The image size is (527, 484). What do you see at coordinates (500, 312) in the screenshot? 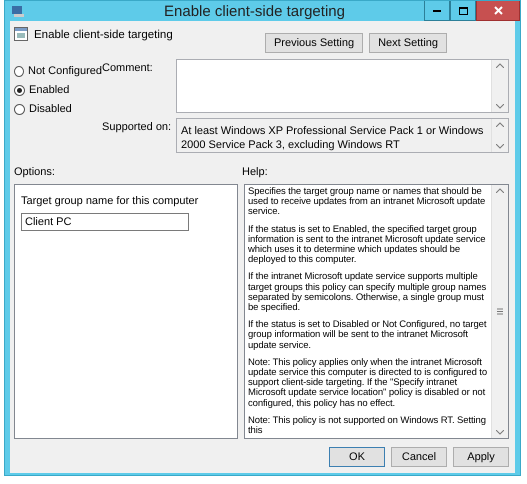
I see `scroll-thumb-icon` at bounding box center [500, 312].